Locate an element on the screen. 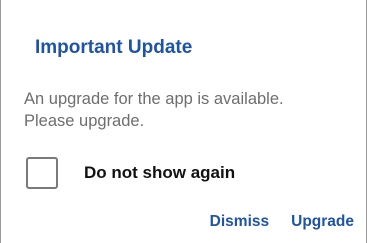  do-not-show-again-row: Do not show again is located at coordinates (130, 173).